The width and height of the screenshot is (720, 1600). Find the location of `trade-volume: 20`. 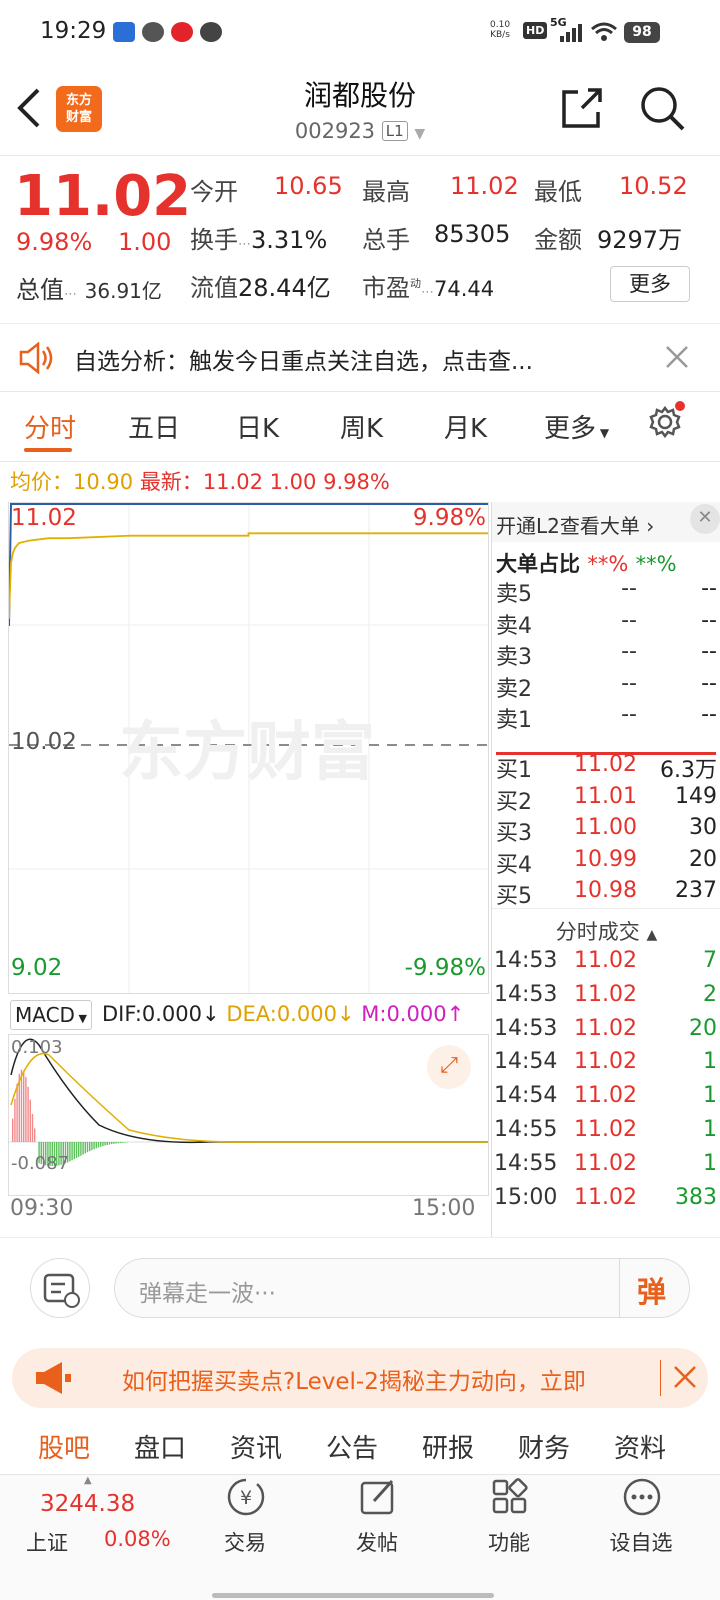

trade-volume: 20 is located at coordinates (703, 1028).